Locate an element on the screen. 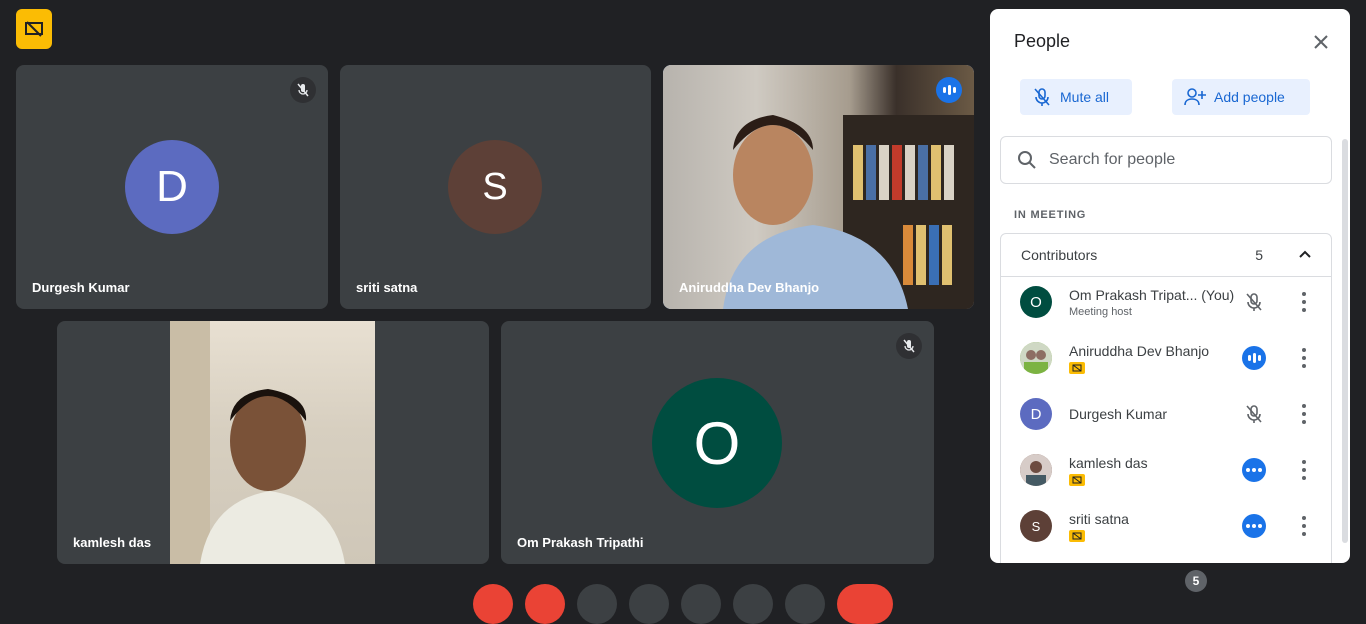  close-panel-button is located at coordinates (1321, 42).